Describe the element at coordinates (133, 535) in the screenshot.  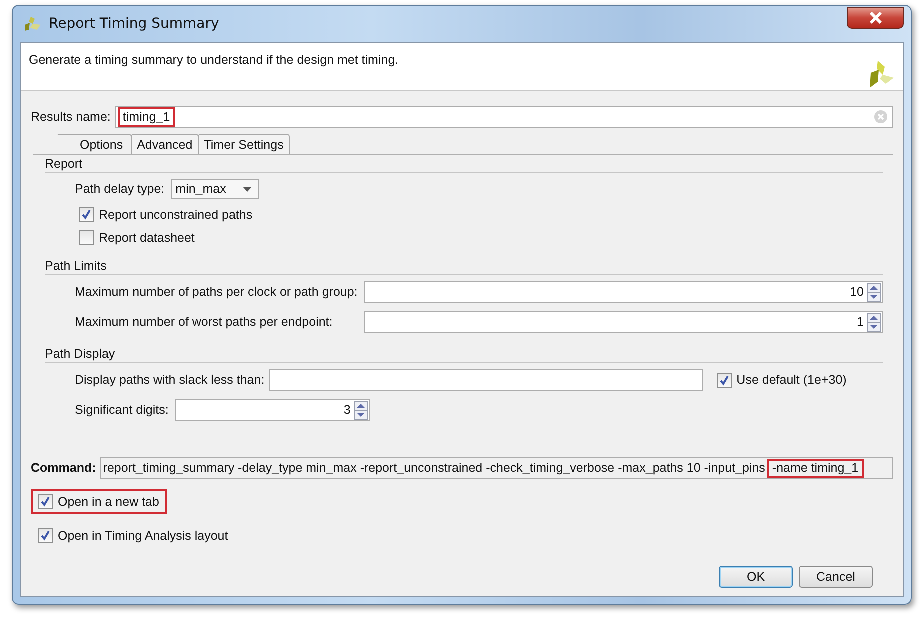
I see `checkbox: Open in Timing Analysis layout` at that location.